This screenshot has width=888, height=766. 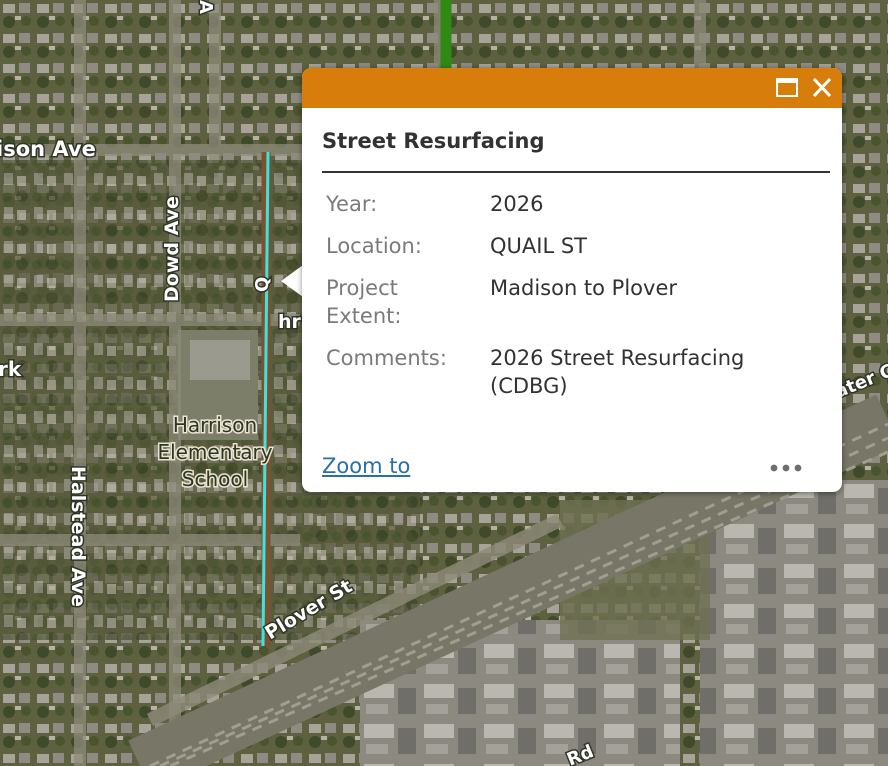 What do you see at coordinates (822, 88) in the screenshot?
I see `close-icon` at bounding box center [822, 88].